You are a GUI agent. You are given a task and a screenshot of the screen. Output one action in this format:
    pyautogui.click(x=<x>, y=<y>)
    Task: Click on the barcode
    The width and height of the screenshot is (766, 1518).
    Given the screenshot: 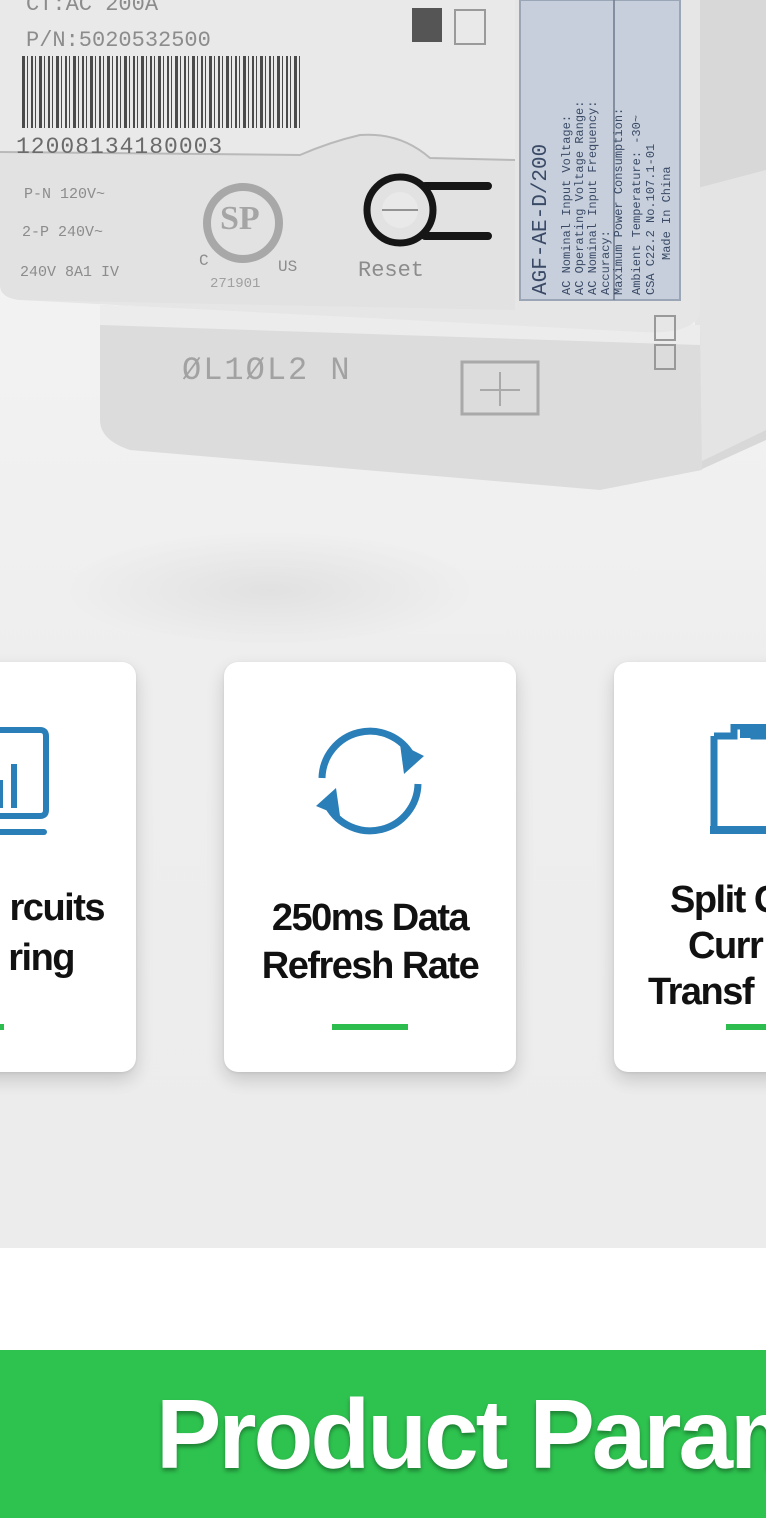 What is the action you would take?
    pyautogui.click(x=161, y=92)
    